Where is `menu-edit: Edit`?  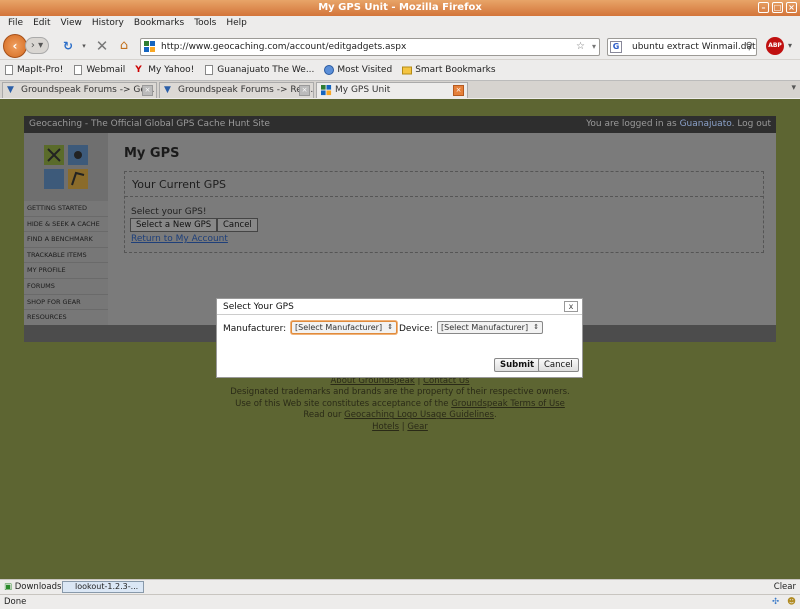
menu-edit: Edit is located at coordinates (41, 23).